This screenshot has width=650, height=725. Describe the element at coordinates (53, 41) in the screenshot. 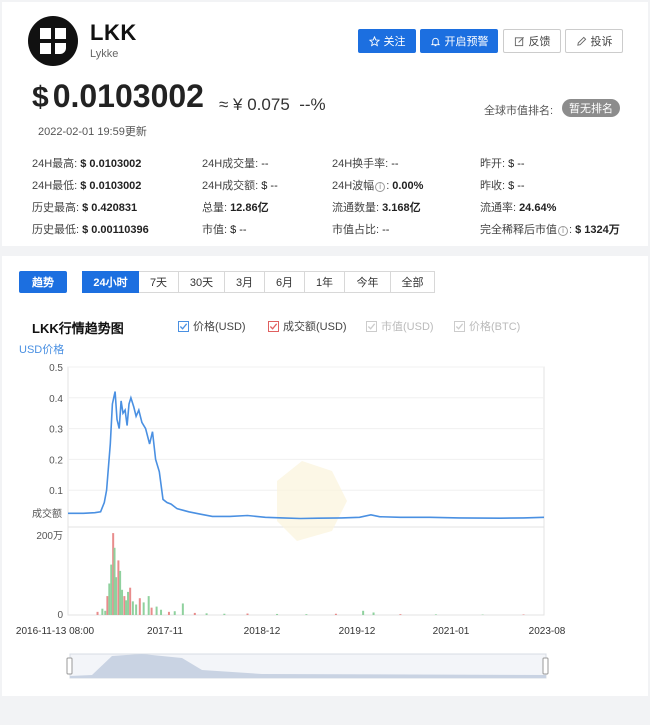

I see `lykke-logo-icon` at that location.